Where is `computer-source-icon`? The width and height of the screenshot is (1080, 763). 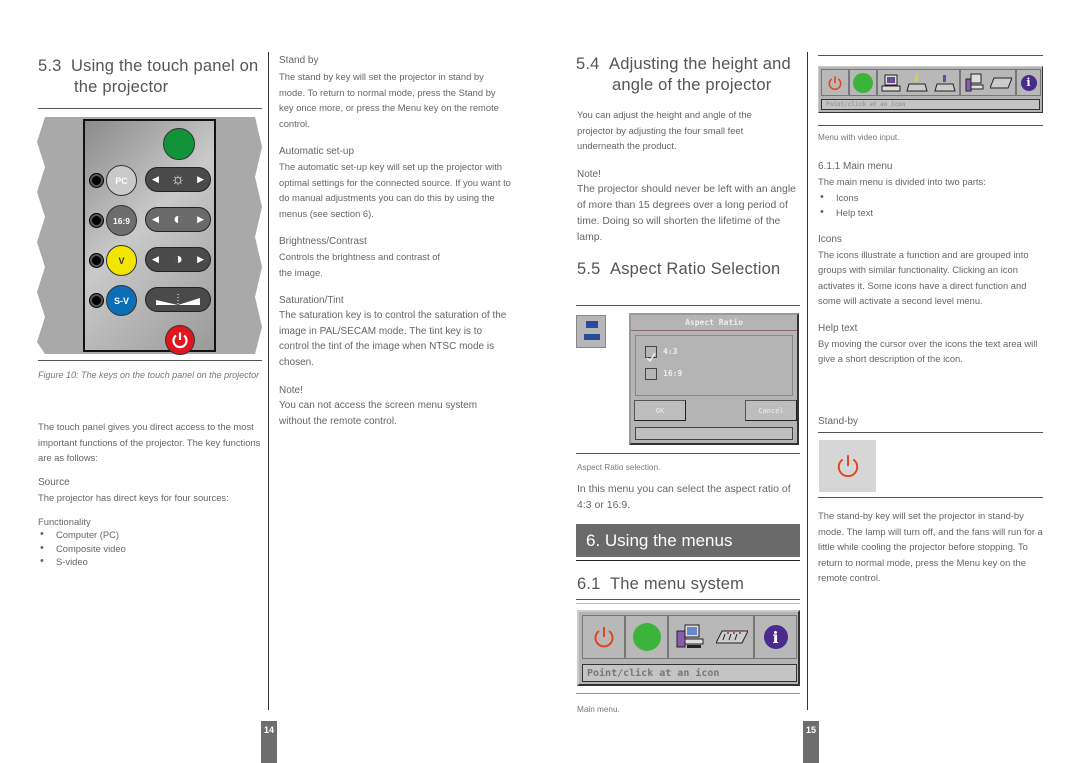 computer-source-icon is located at coordinates (891, 83).